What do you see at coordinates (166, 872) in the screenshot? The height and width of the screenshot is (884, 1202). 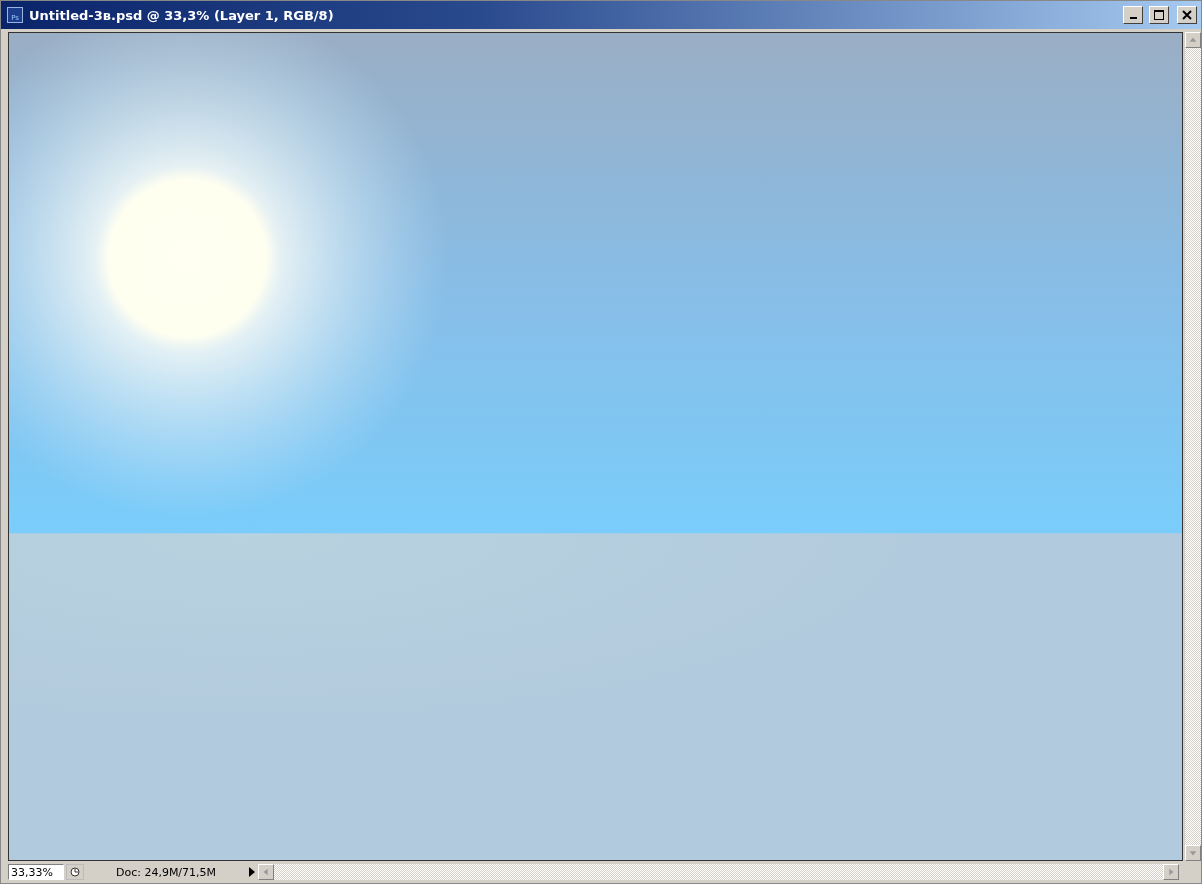 I see `document-size: Doc: 24,9M/71,5M` at bounding box center [166, 872].